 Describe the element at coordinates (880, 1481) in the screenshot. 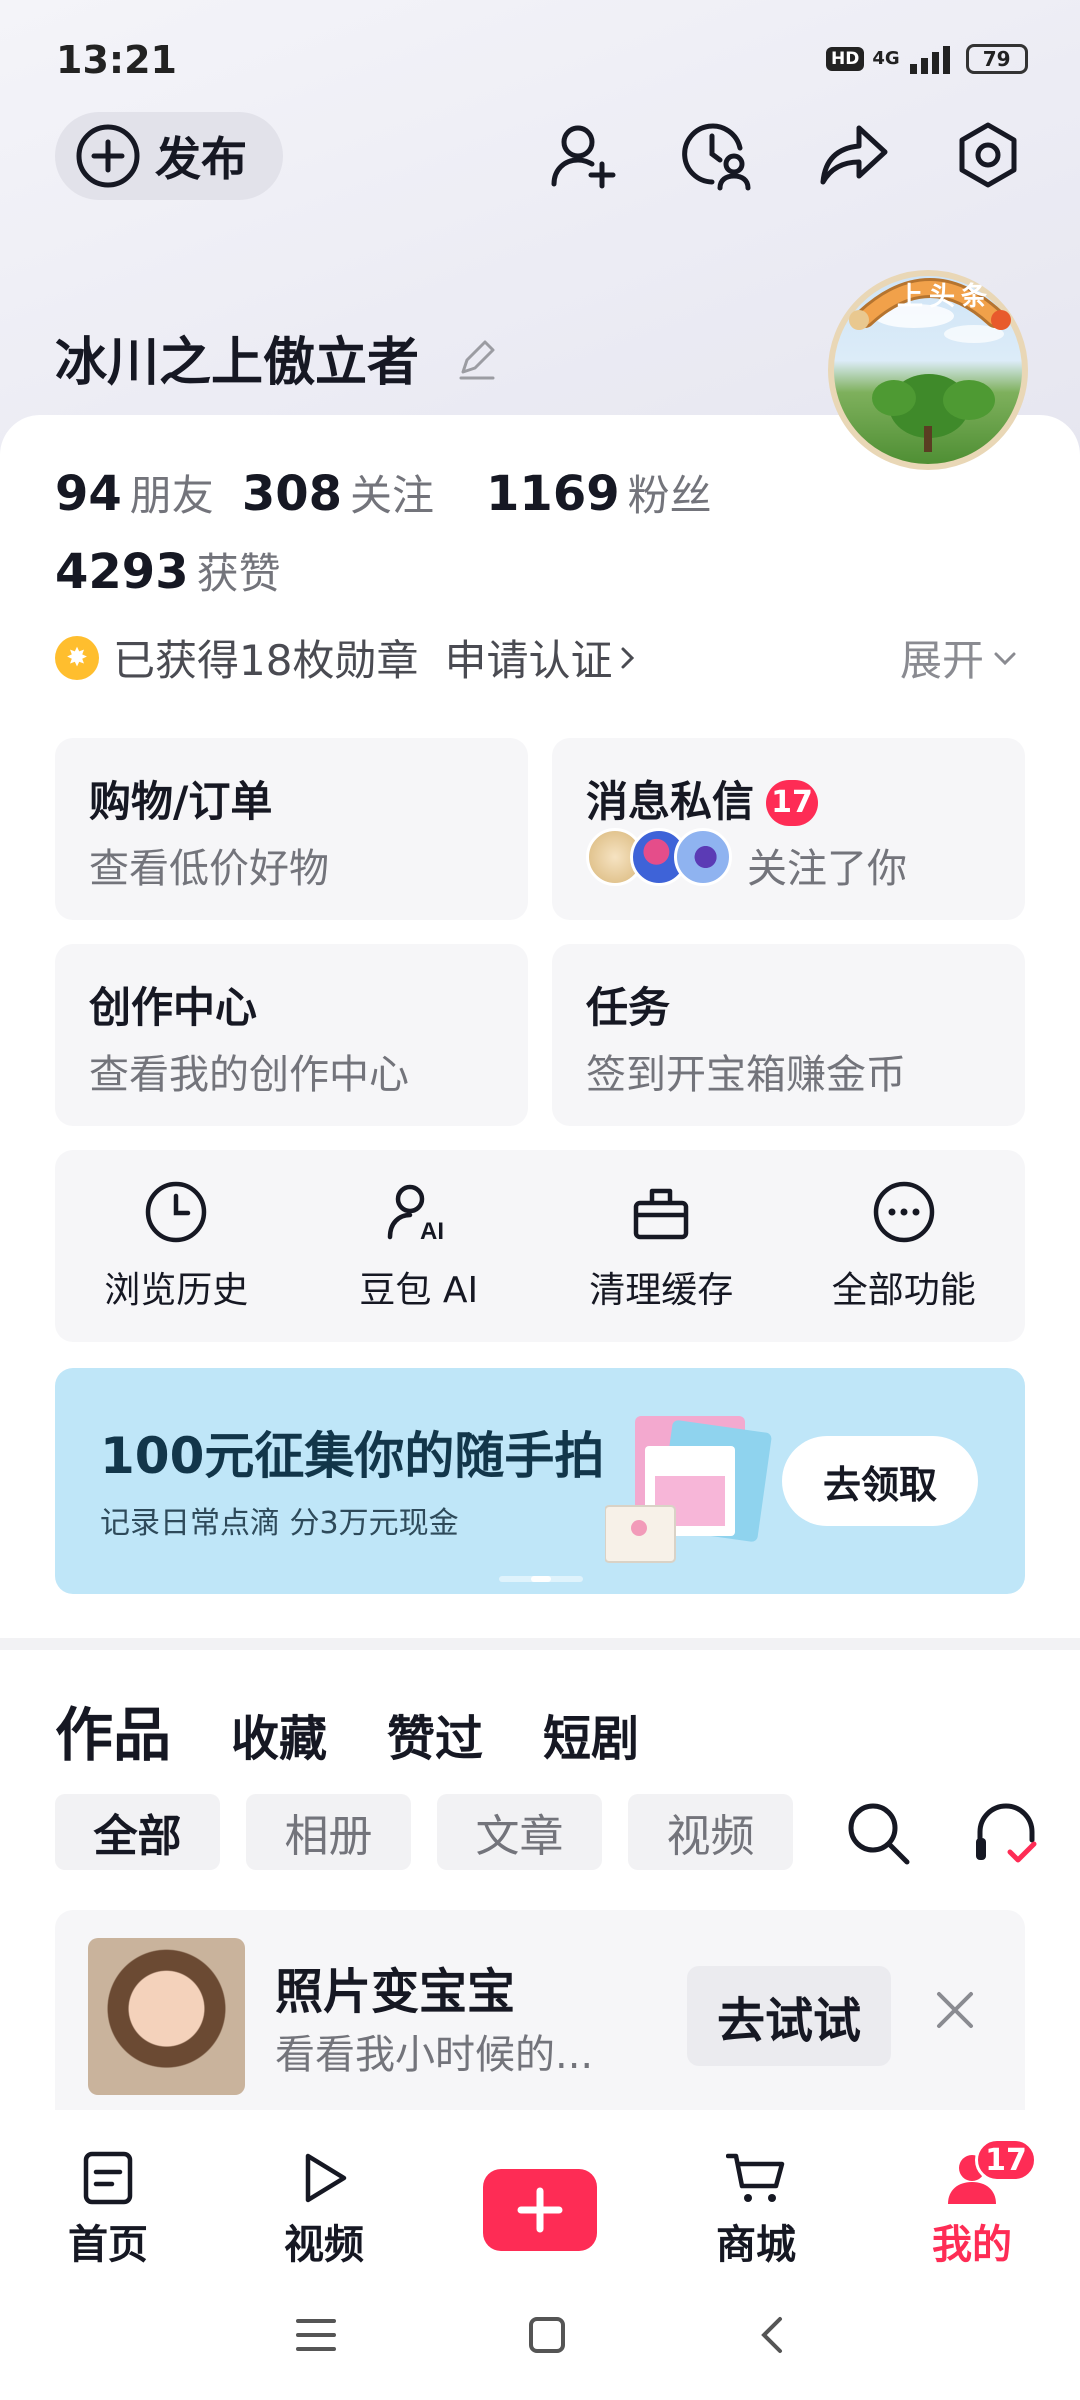

I see `claim-button: 去领取` at that location.